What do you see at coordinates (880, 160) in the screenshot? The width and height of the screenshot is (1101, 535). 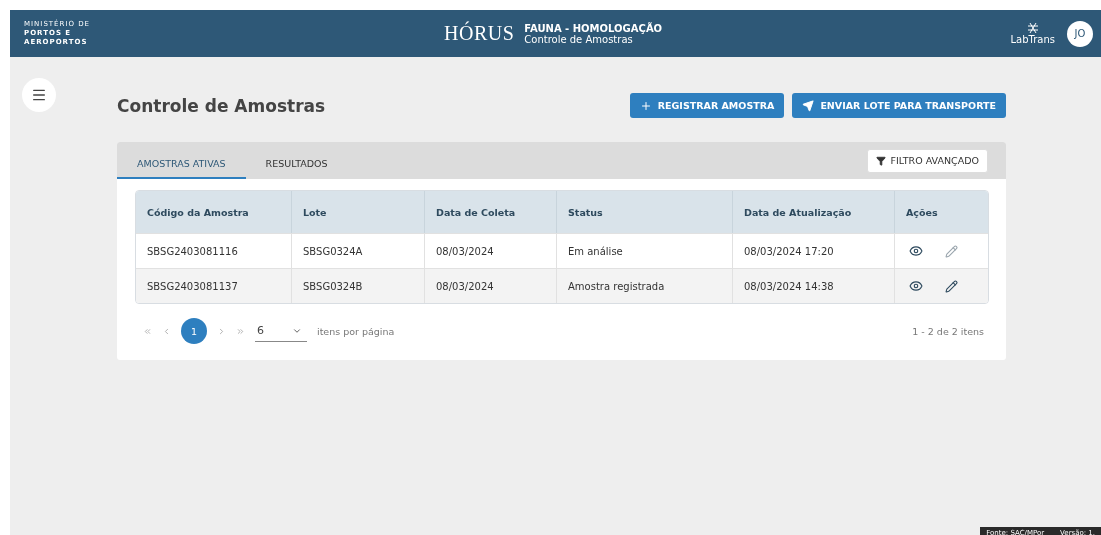 I see `filter-icon` at bounding box center [880, 160].